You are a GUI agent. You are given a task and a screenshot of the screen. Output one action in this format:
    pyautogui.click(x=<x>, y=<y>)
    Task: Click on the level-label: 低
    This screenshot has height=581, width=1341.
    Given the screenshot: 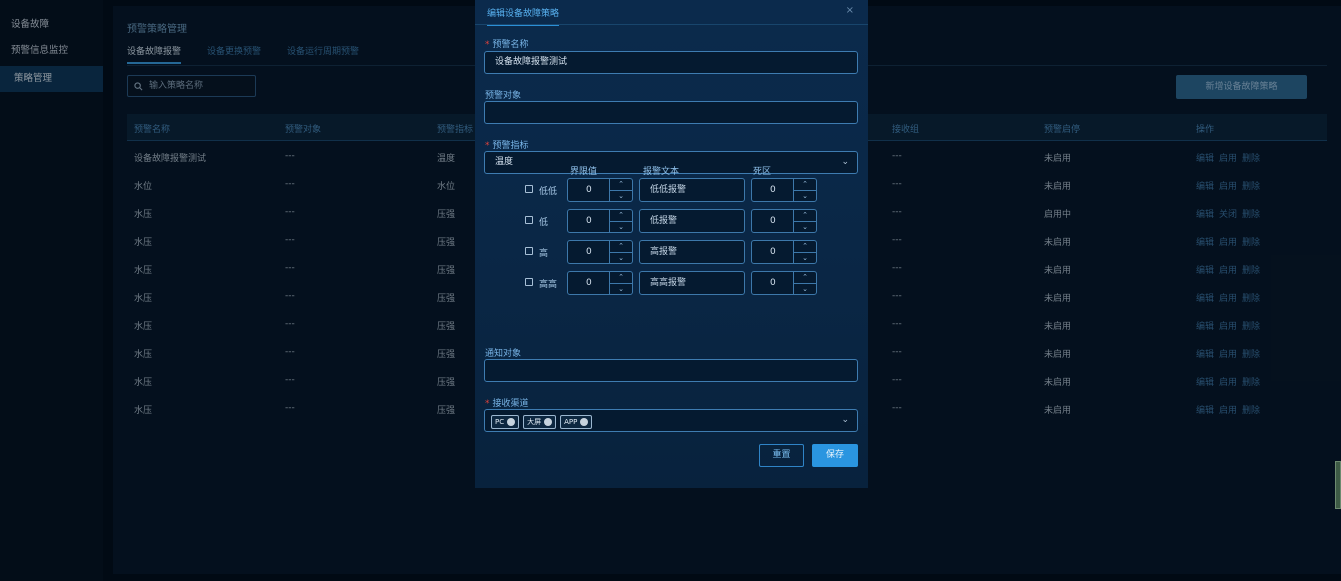 What is the action you would take?
    pyautogui.click(x=544, y=223)
    